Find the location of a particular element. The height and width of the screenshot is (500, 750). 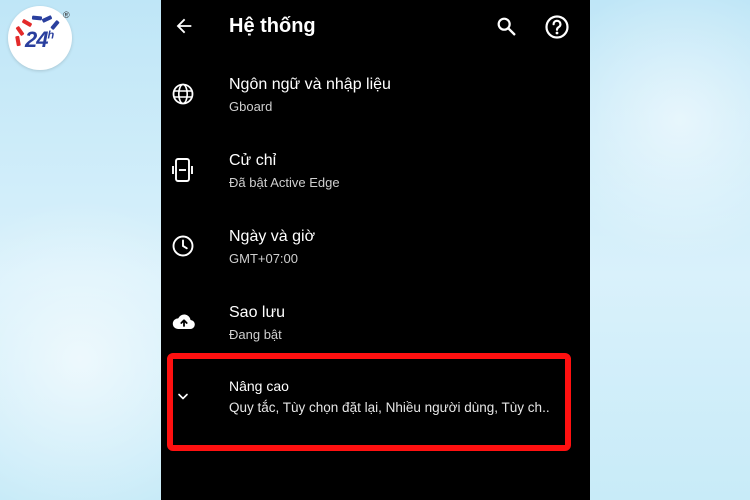

setting-subtitle: Đang bật is located at coordinates (255, 334).